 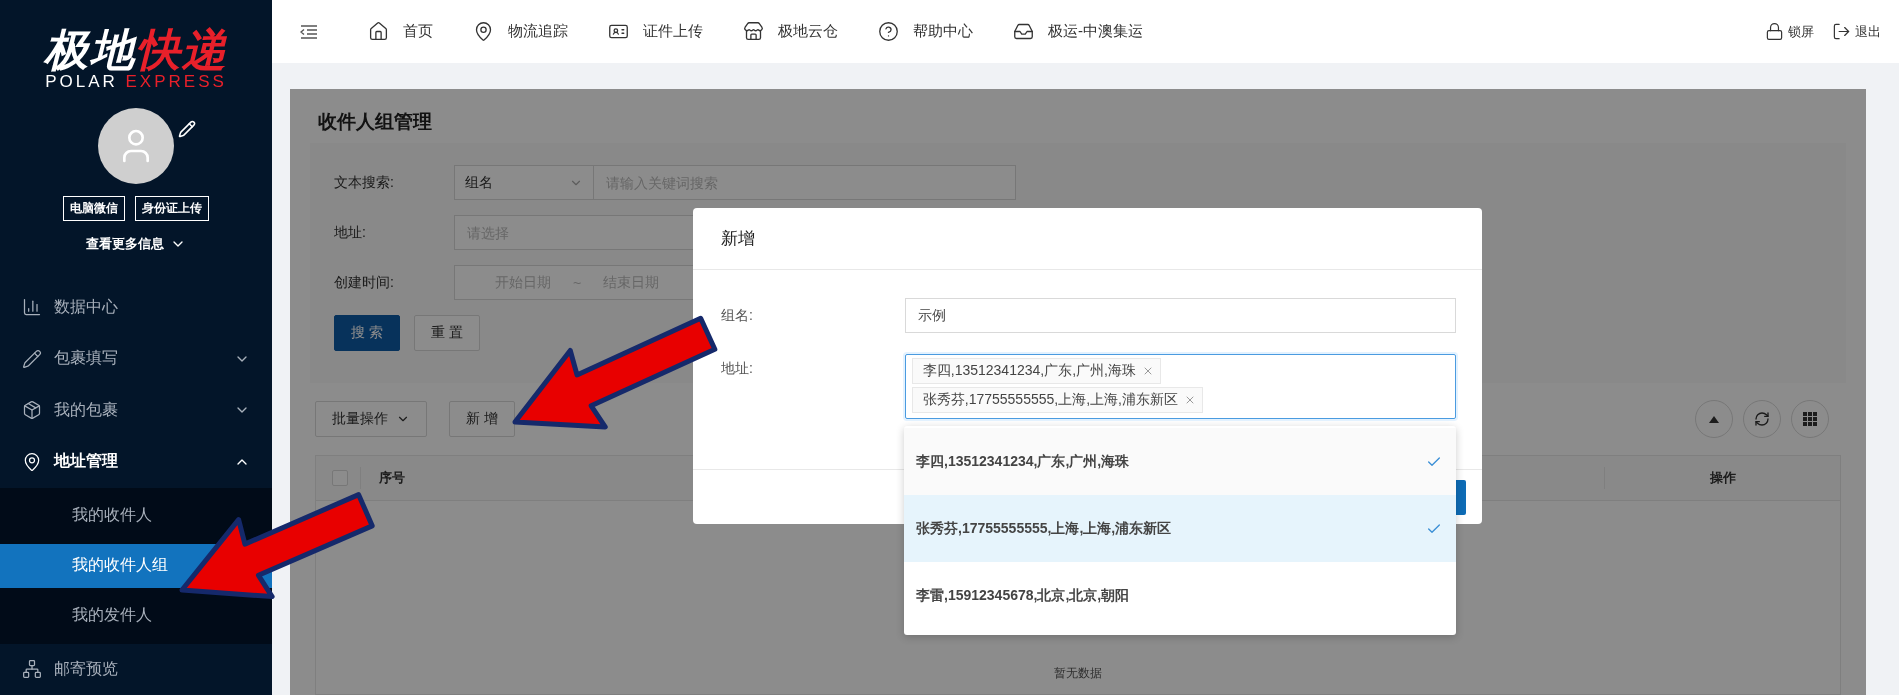 I want to click on nav-link: 物流追踪, so click(x=520, y=31).